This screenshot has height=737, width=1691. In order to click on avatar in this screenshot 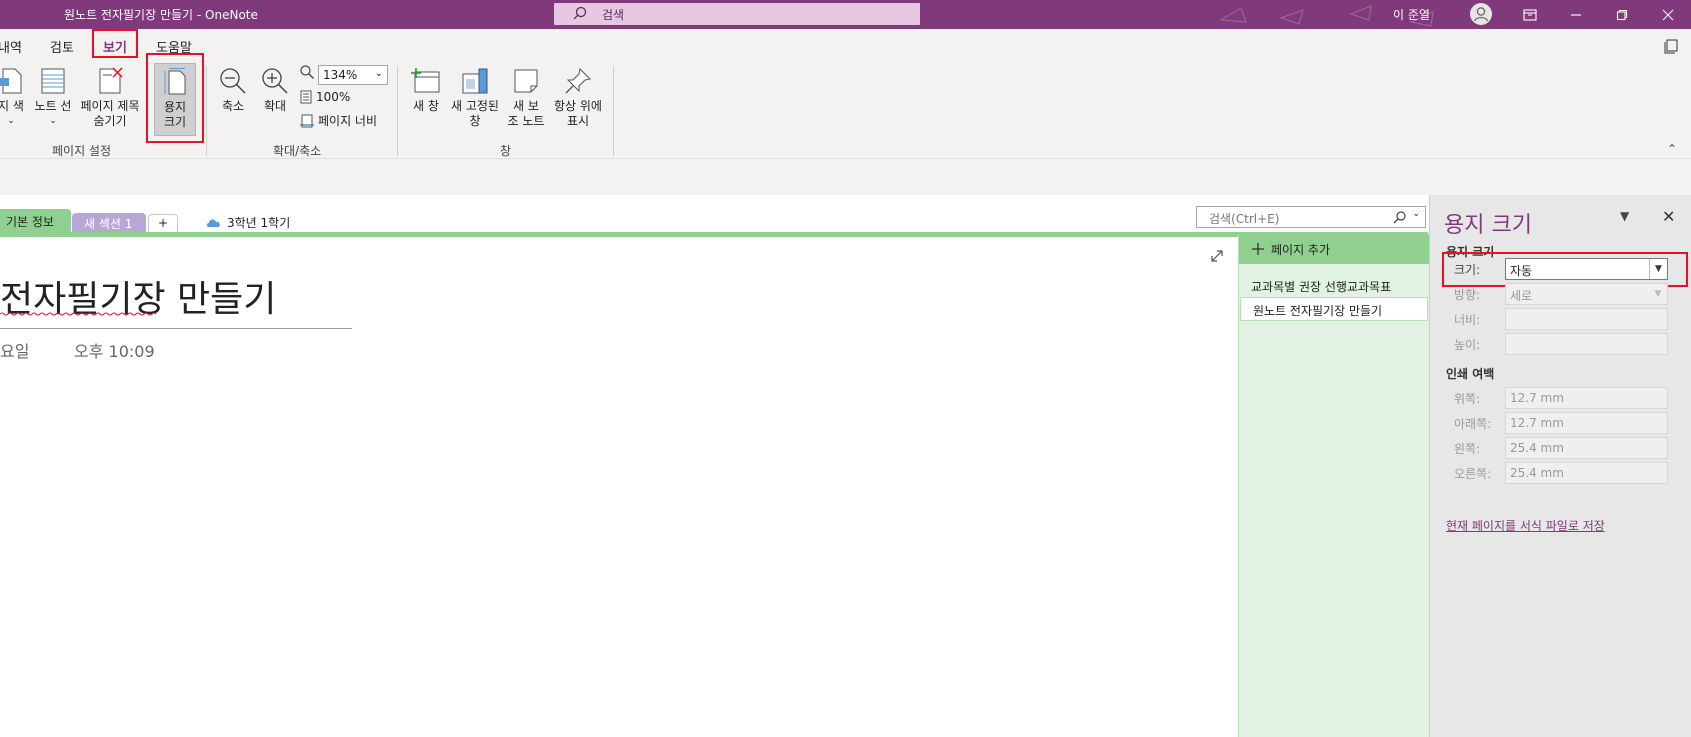, I will do `click(1481, 14)`.